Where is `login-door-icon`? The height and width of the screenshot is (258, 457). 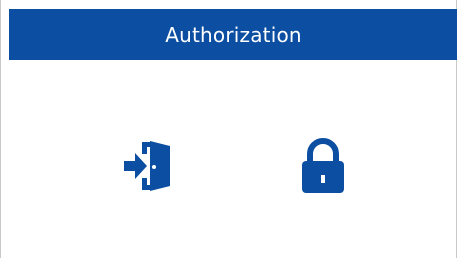 login-door-icon is located at coordinates (147, 166).